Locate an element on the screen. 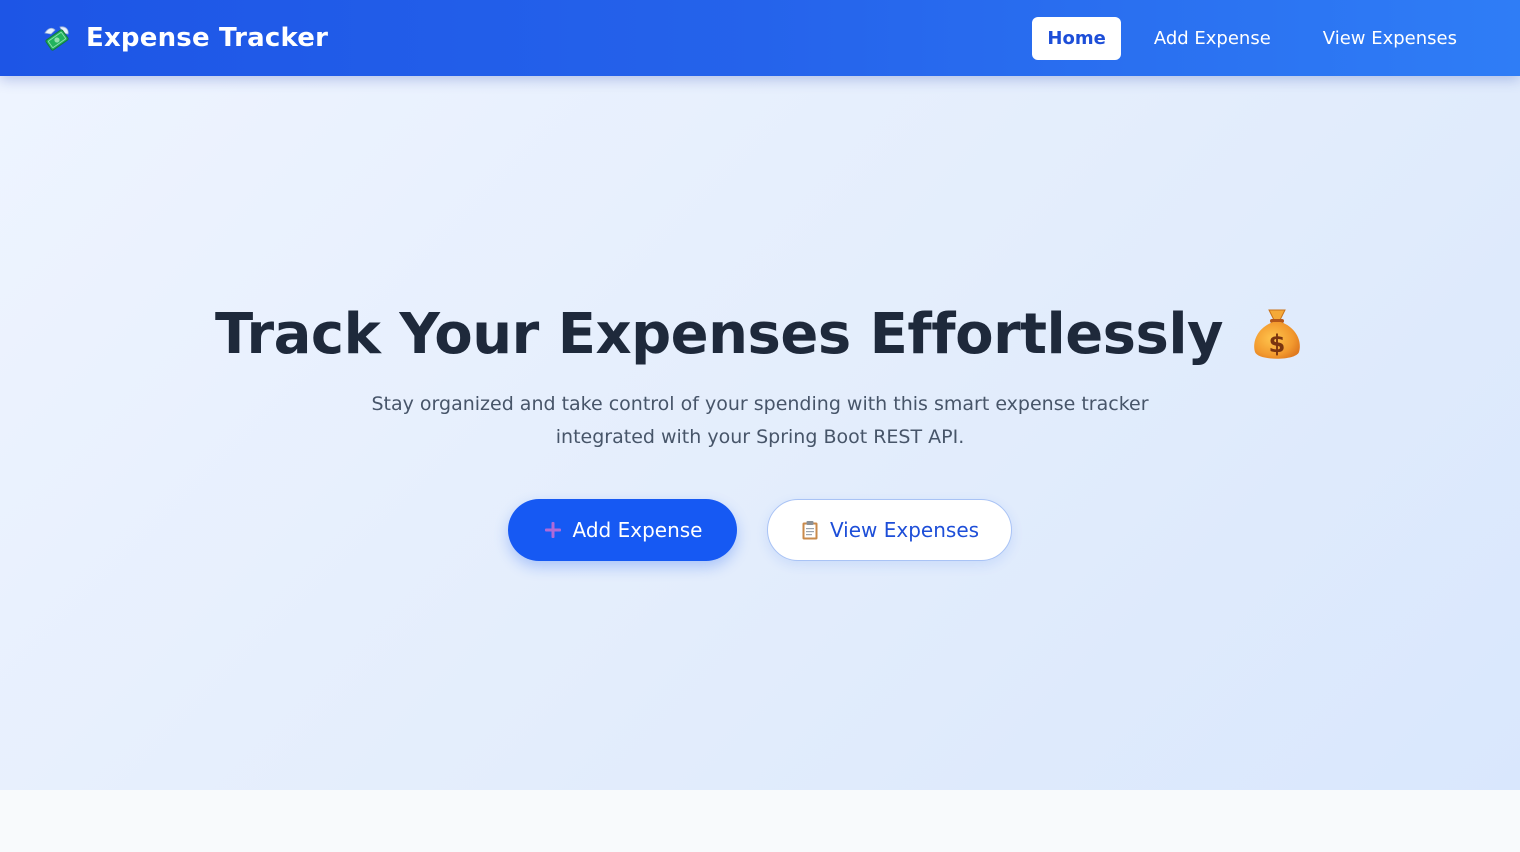 The height and width of the screenshot is (852, 1520). view-expenses-button: View Expenses is located at coordinates (889, 530).